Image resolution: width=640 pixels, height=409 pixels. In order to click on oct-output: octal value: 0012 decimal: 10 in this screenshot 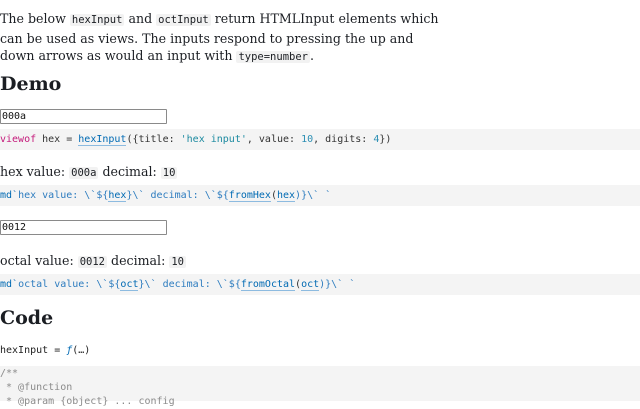, I will do `click(93, 261)`.